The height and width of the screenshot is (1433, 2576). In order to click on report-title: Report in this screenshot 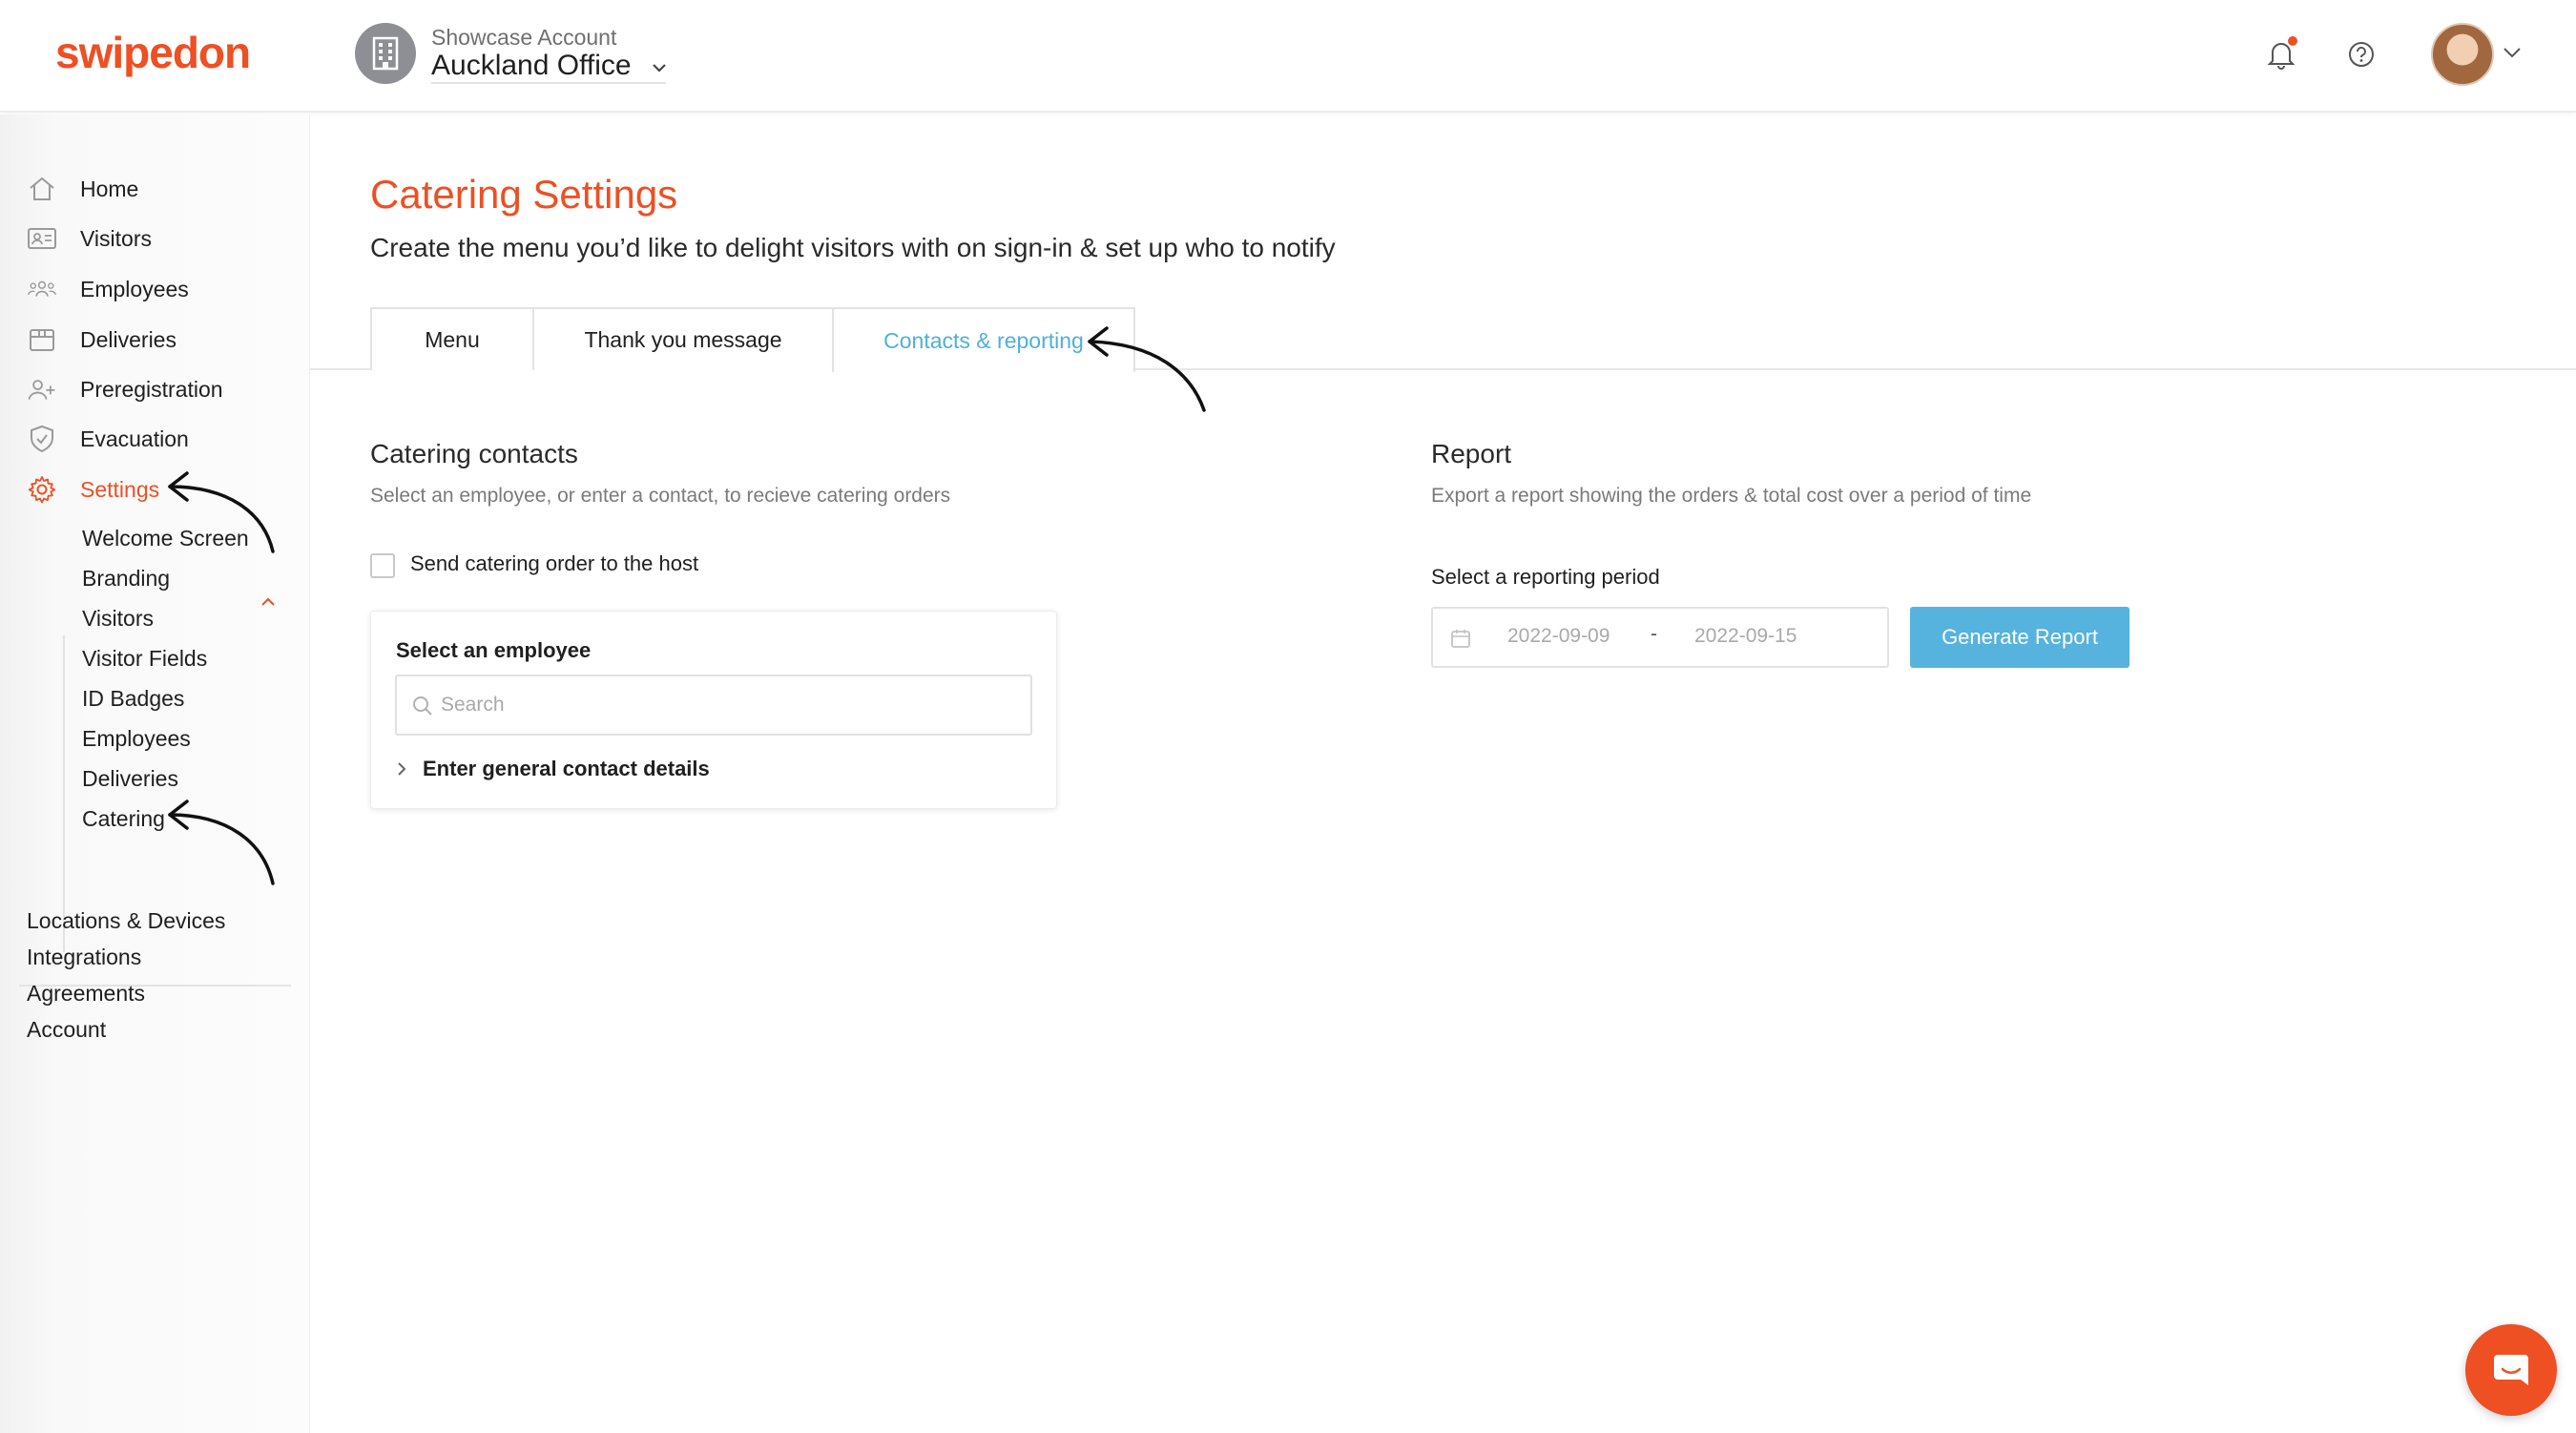, I will do `click(1471, 453)`.